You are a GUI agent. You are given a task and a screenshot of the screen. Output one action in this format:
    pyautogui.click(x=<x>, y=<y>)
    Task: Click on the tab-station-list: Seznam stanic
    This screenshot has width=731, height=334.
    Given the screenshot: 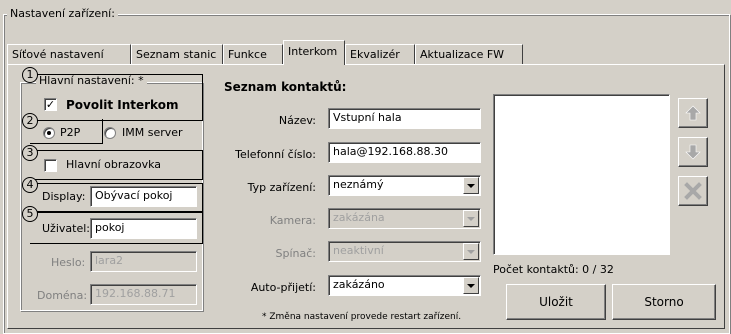 What is the action you would take?
    pyautogui.click(x=177, y=54)
    